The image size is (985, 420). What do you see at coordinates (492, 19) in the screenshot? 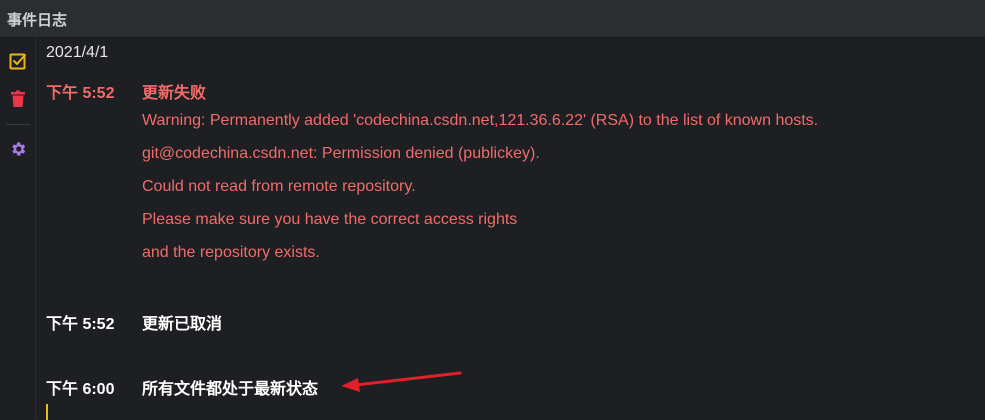
I see `title-bar: 事件日志` at bounding box center [492, 19].